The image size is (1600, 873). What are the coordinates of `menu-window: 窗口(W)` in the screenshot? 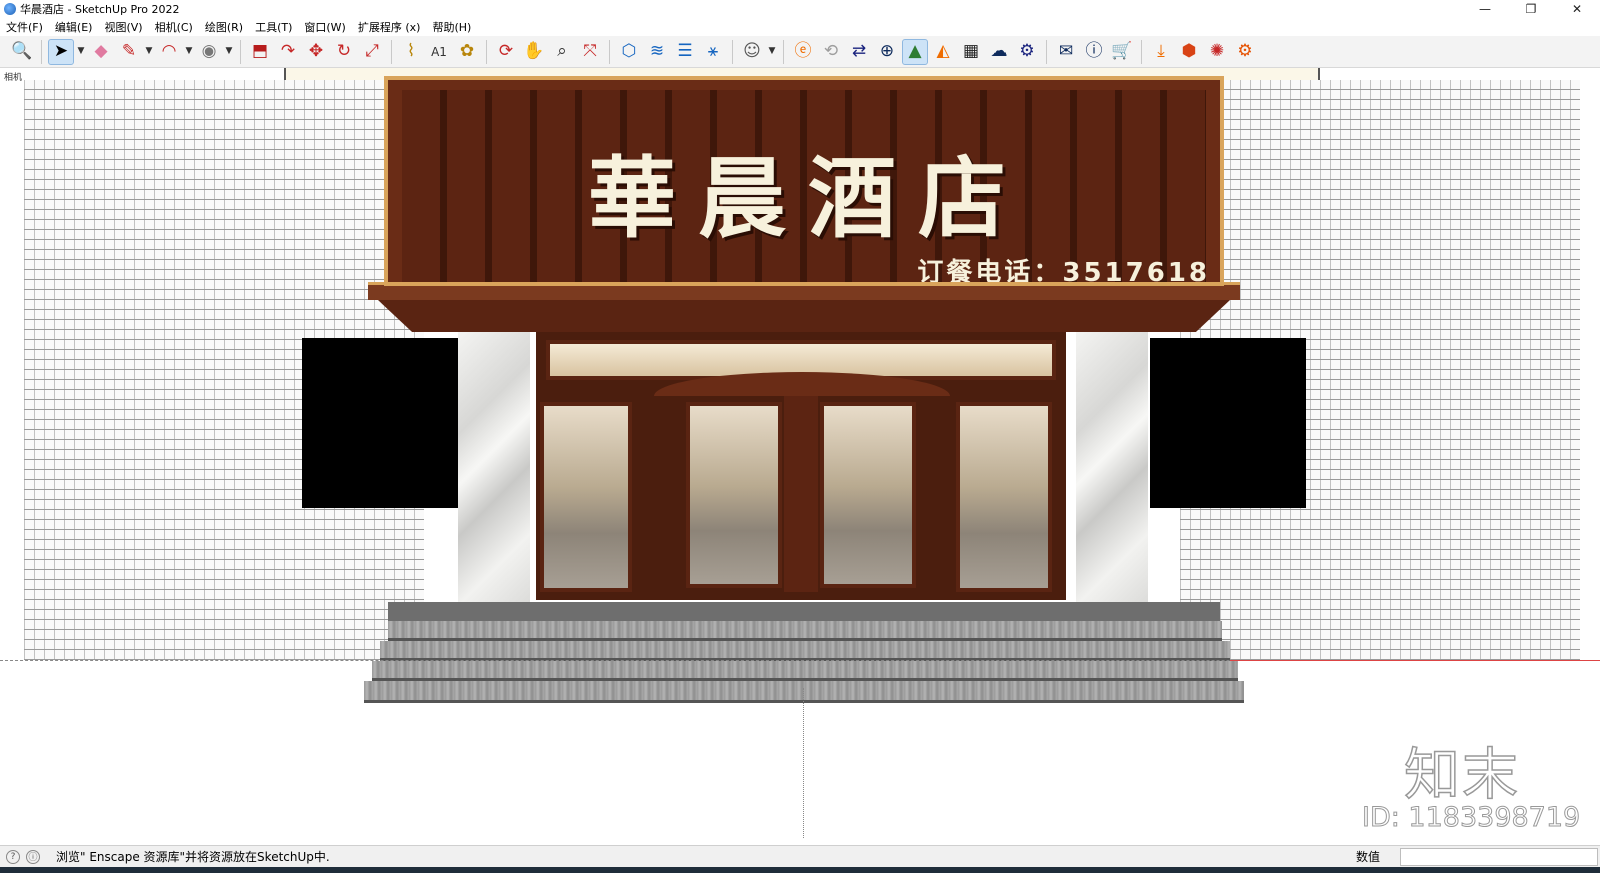 It's located at (324, 27).